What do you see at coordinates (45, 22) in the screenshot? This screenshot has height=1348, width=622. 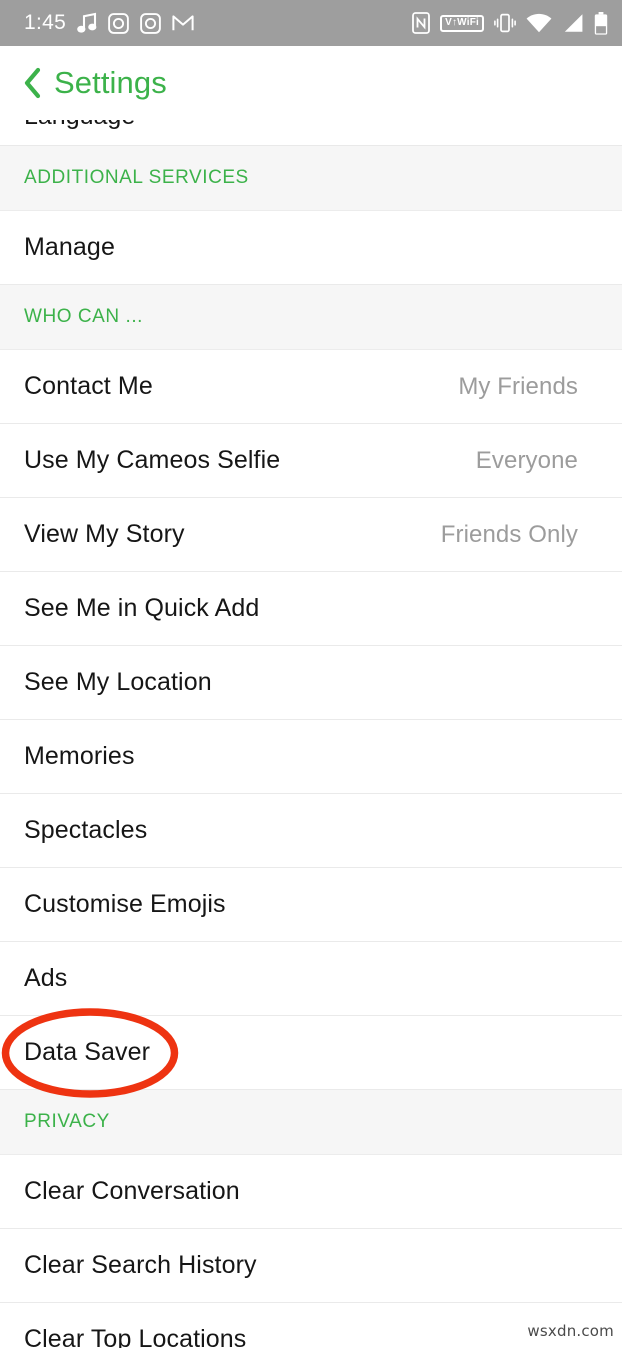 I see `status-bar-clock: 1:45` at bounding box center [45, 22].